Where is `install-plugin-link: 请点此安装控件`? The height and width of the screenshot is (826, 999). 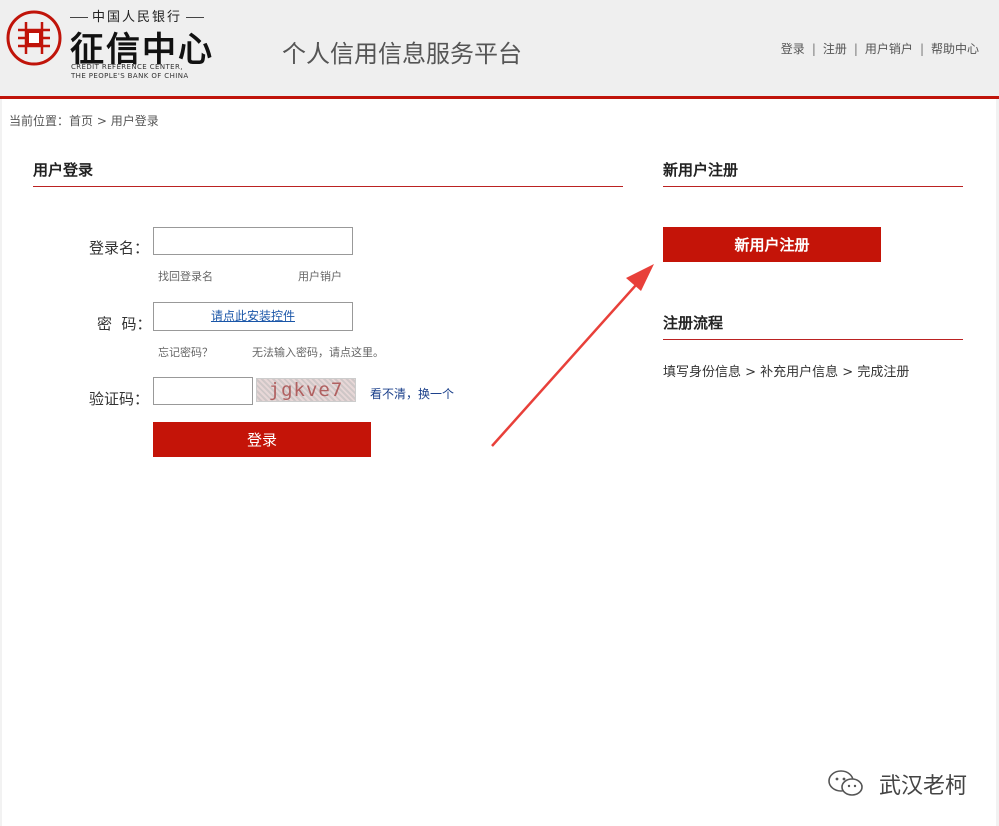 install-plugin-link: 请点此安装控件 is located at coordinates (253, 316).